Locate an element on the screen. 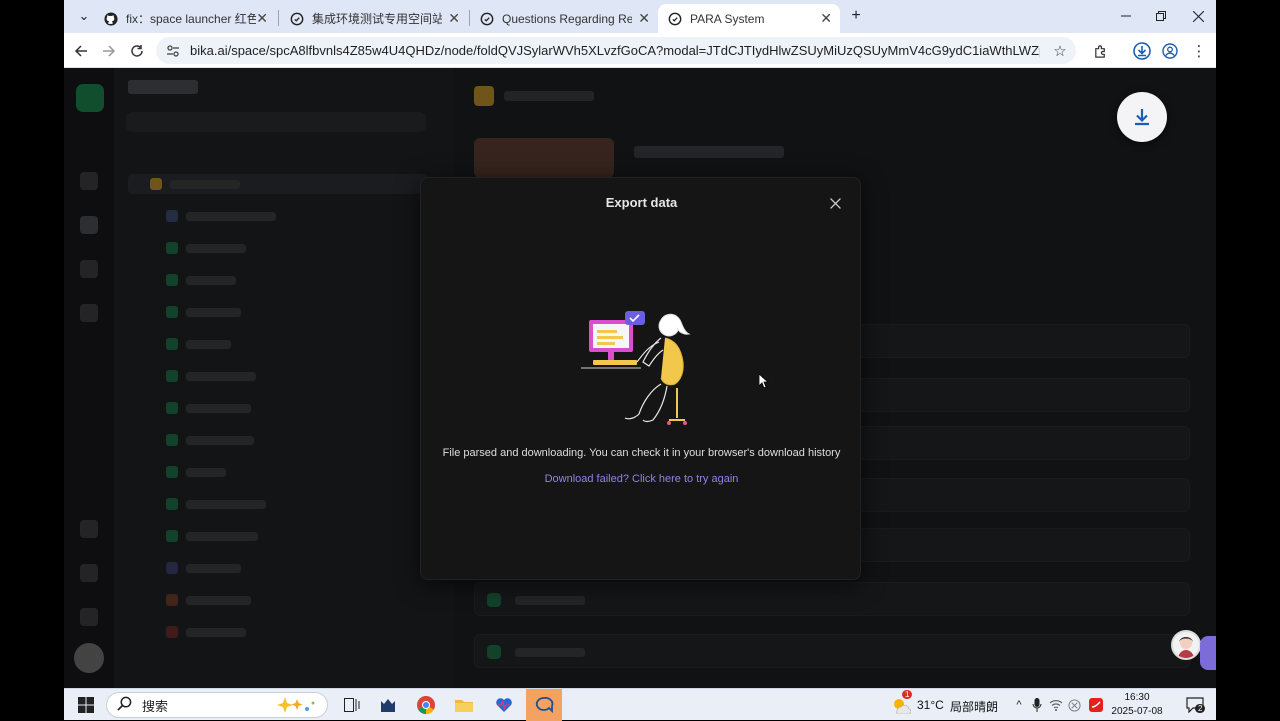  system-clock: 16:30 2025-07-08 is located at coordinates (1137, 705).